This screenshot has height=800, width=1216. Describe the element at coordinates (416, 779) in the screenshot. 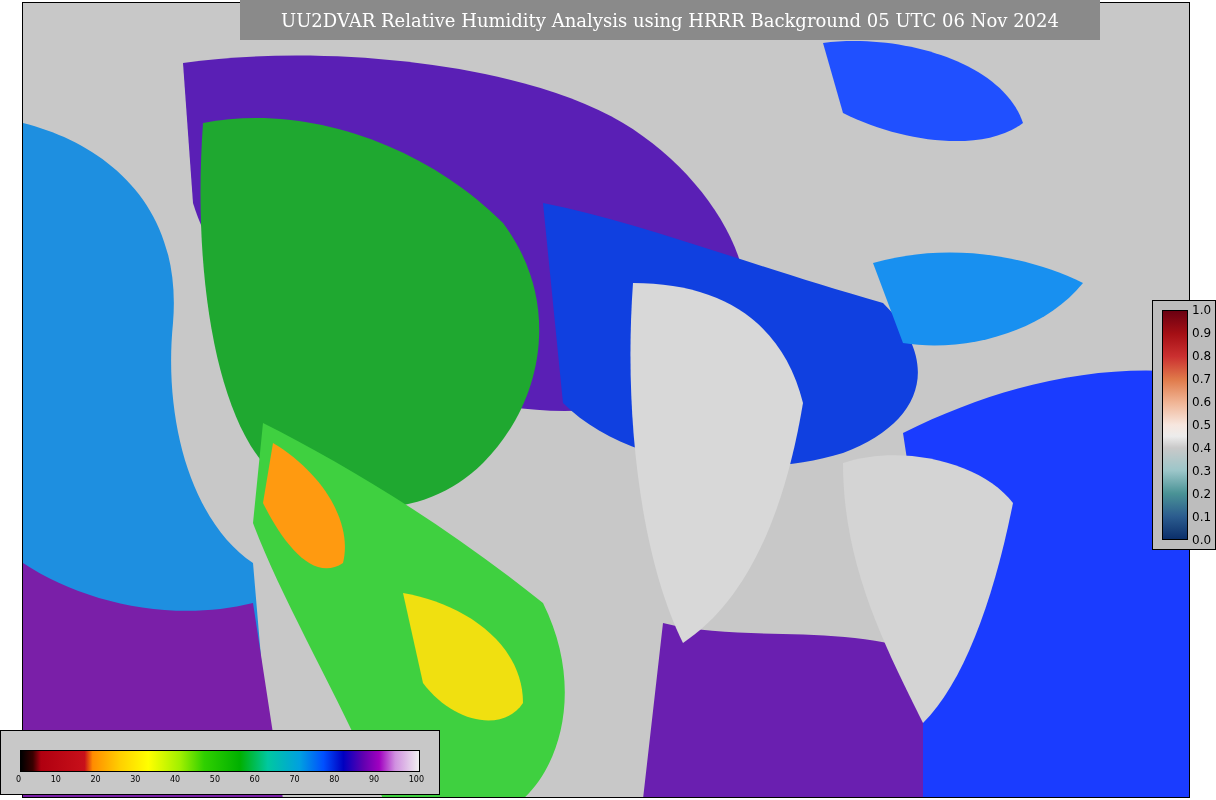

I see `tick-label: 100` at that location.